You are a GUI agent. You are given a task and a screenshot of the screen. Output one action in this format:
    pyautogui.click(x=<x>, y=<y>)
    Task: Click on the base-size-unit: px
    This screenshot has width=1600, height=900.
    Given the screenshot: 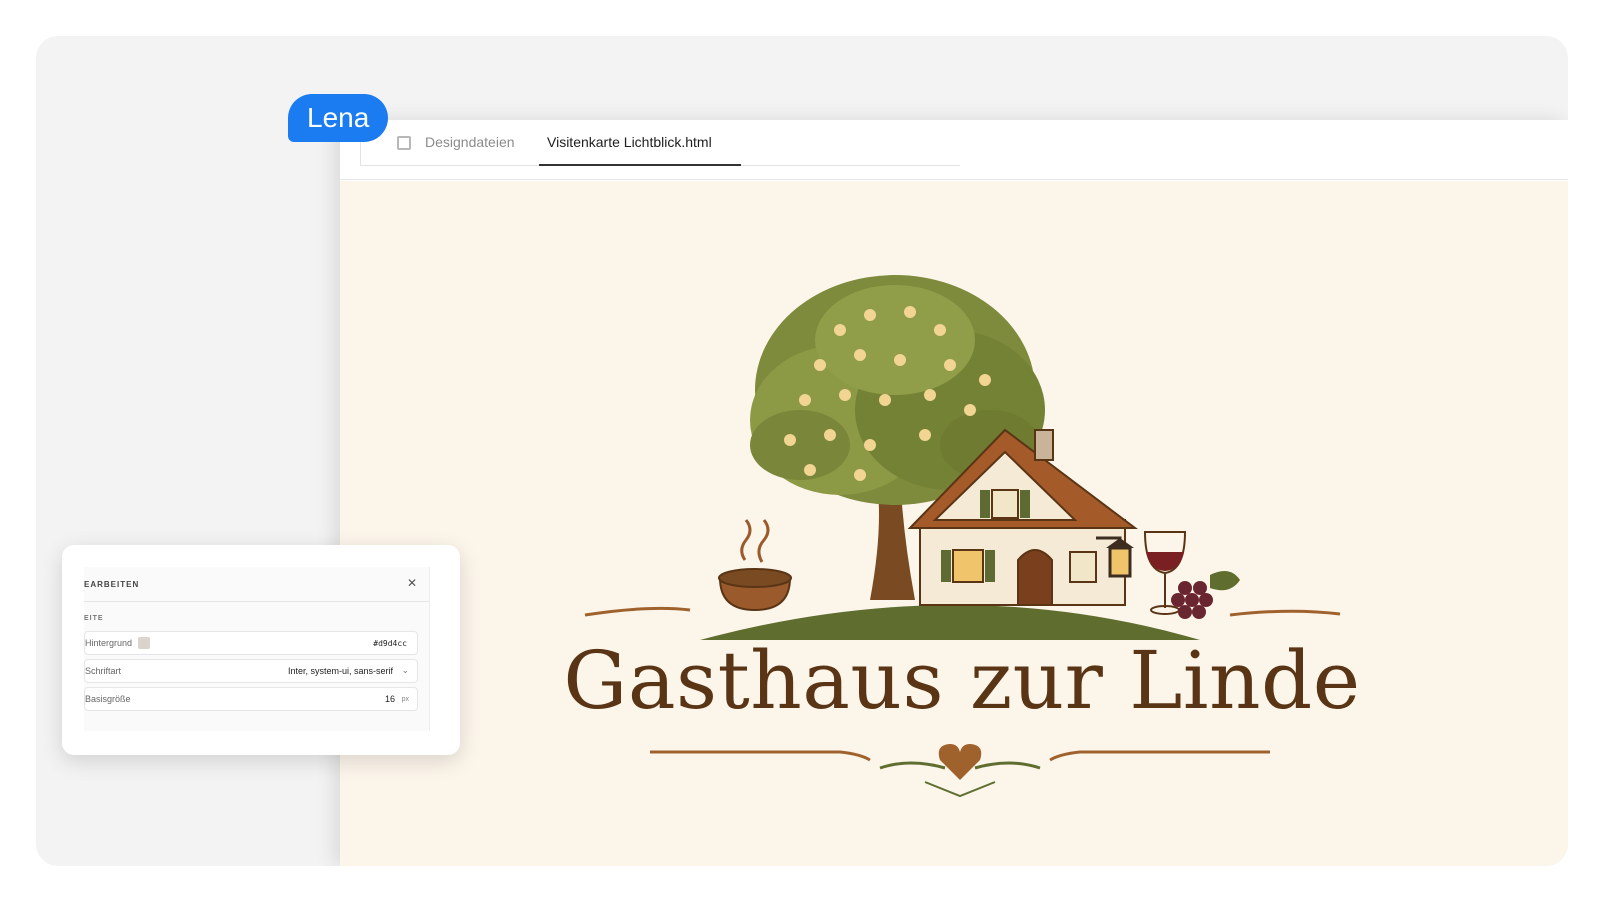 What is the action you would take?
    pyautogui.click(x=405, y=699)
    